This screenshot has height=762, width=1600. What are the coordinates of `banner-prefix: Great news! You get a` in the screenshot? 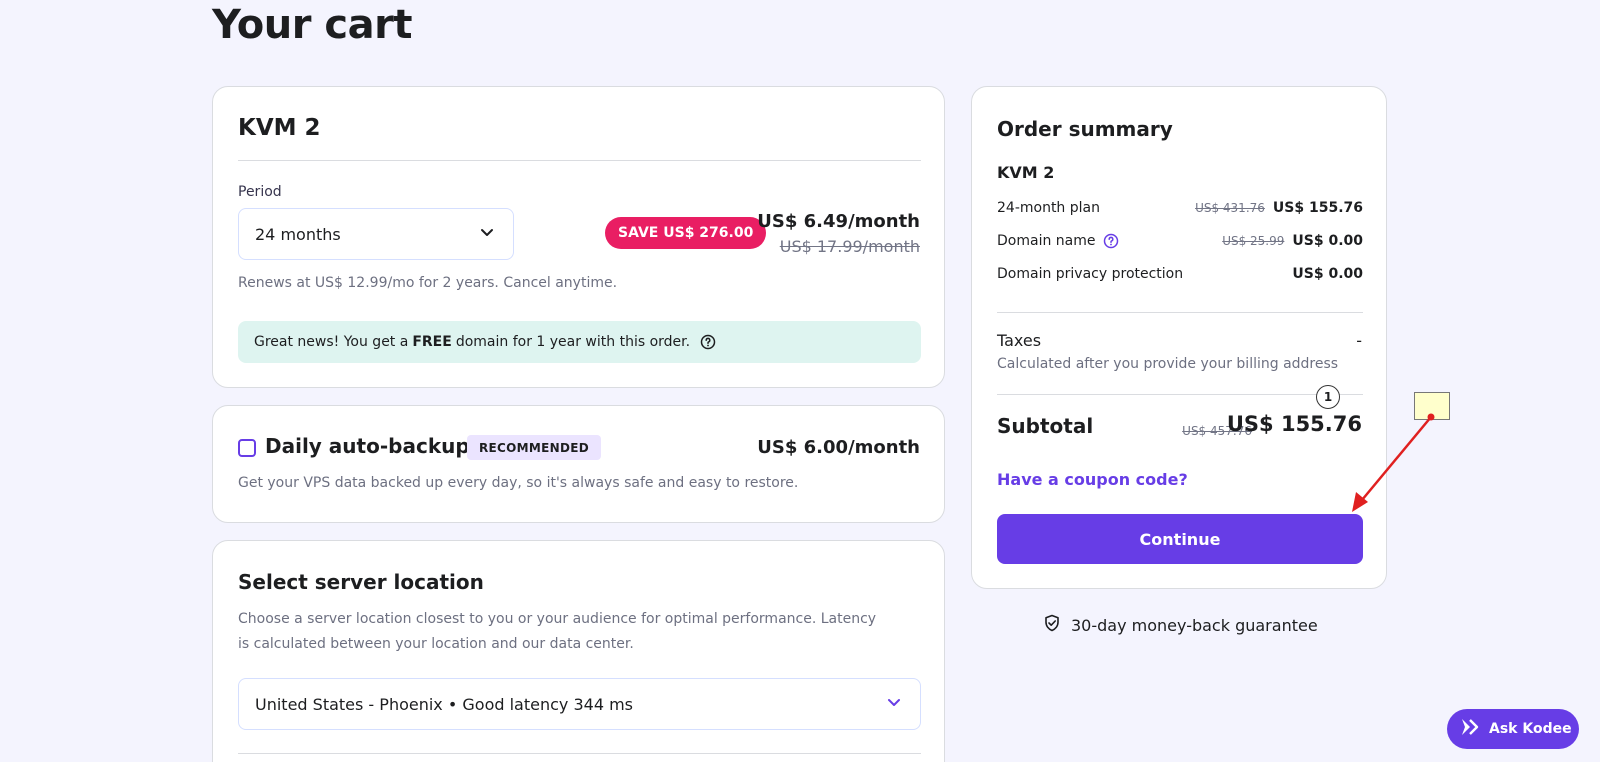 It's located at (331, 342).